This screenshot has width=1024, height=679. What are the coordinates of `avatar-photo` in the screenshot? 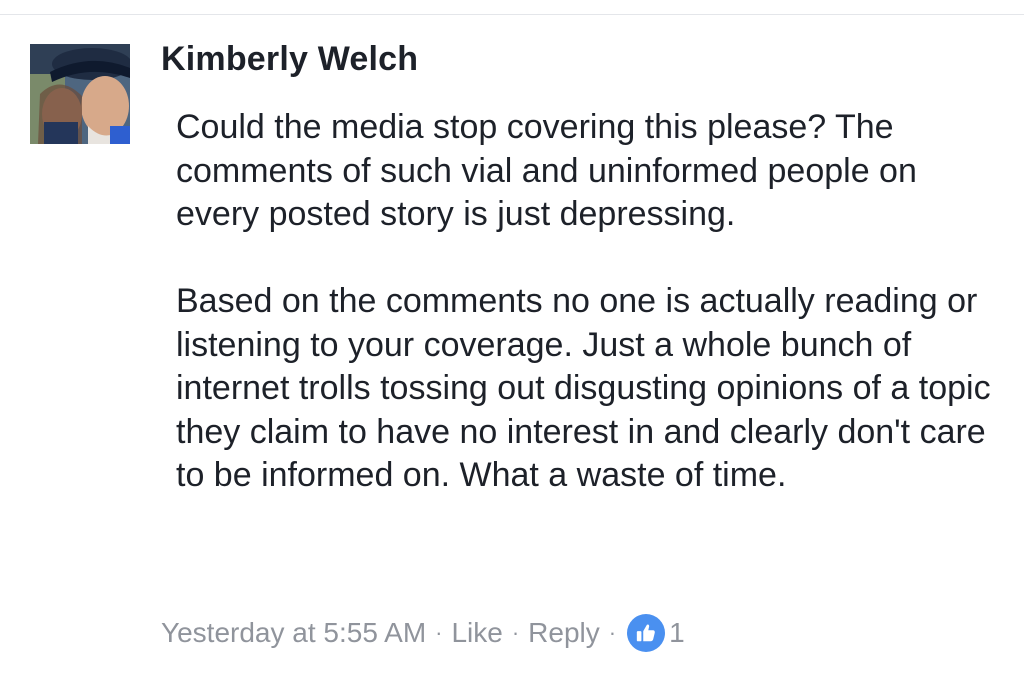 It's located at (80, 94).